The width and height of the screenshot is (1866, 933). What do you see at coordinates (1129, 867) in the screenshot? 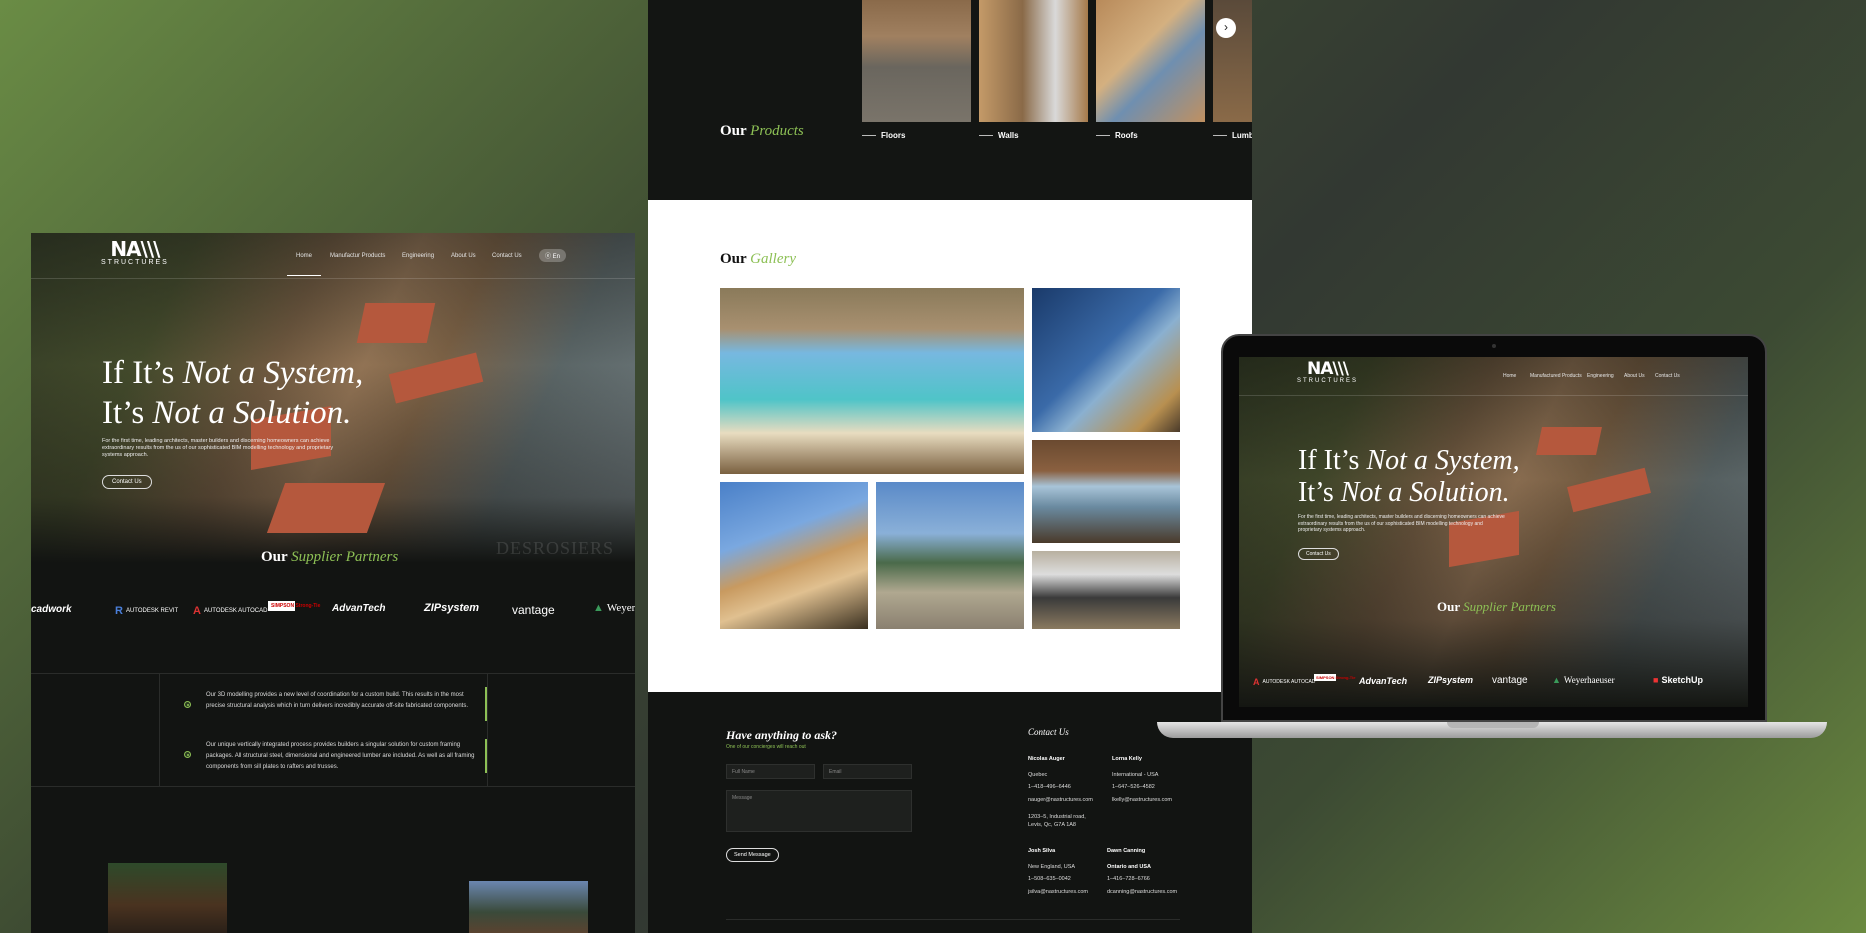
I see `contact-region: Ontario and USA` at bounding box center [1129, 867].